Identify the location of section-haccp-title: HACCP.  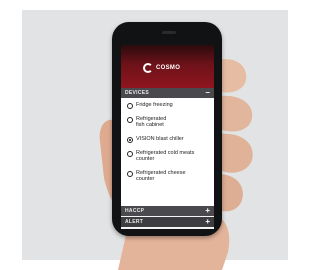
(135, 211).